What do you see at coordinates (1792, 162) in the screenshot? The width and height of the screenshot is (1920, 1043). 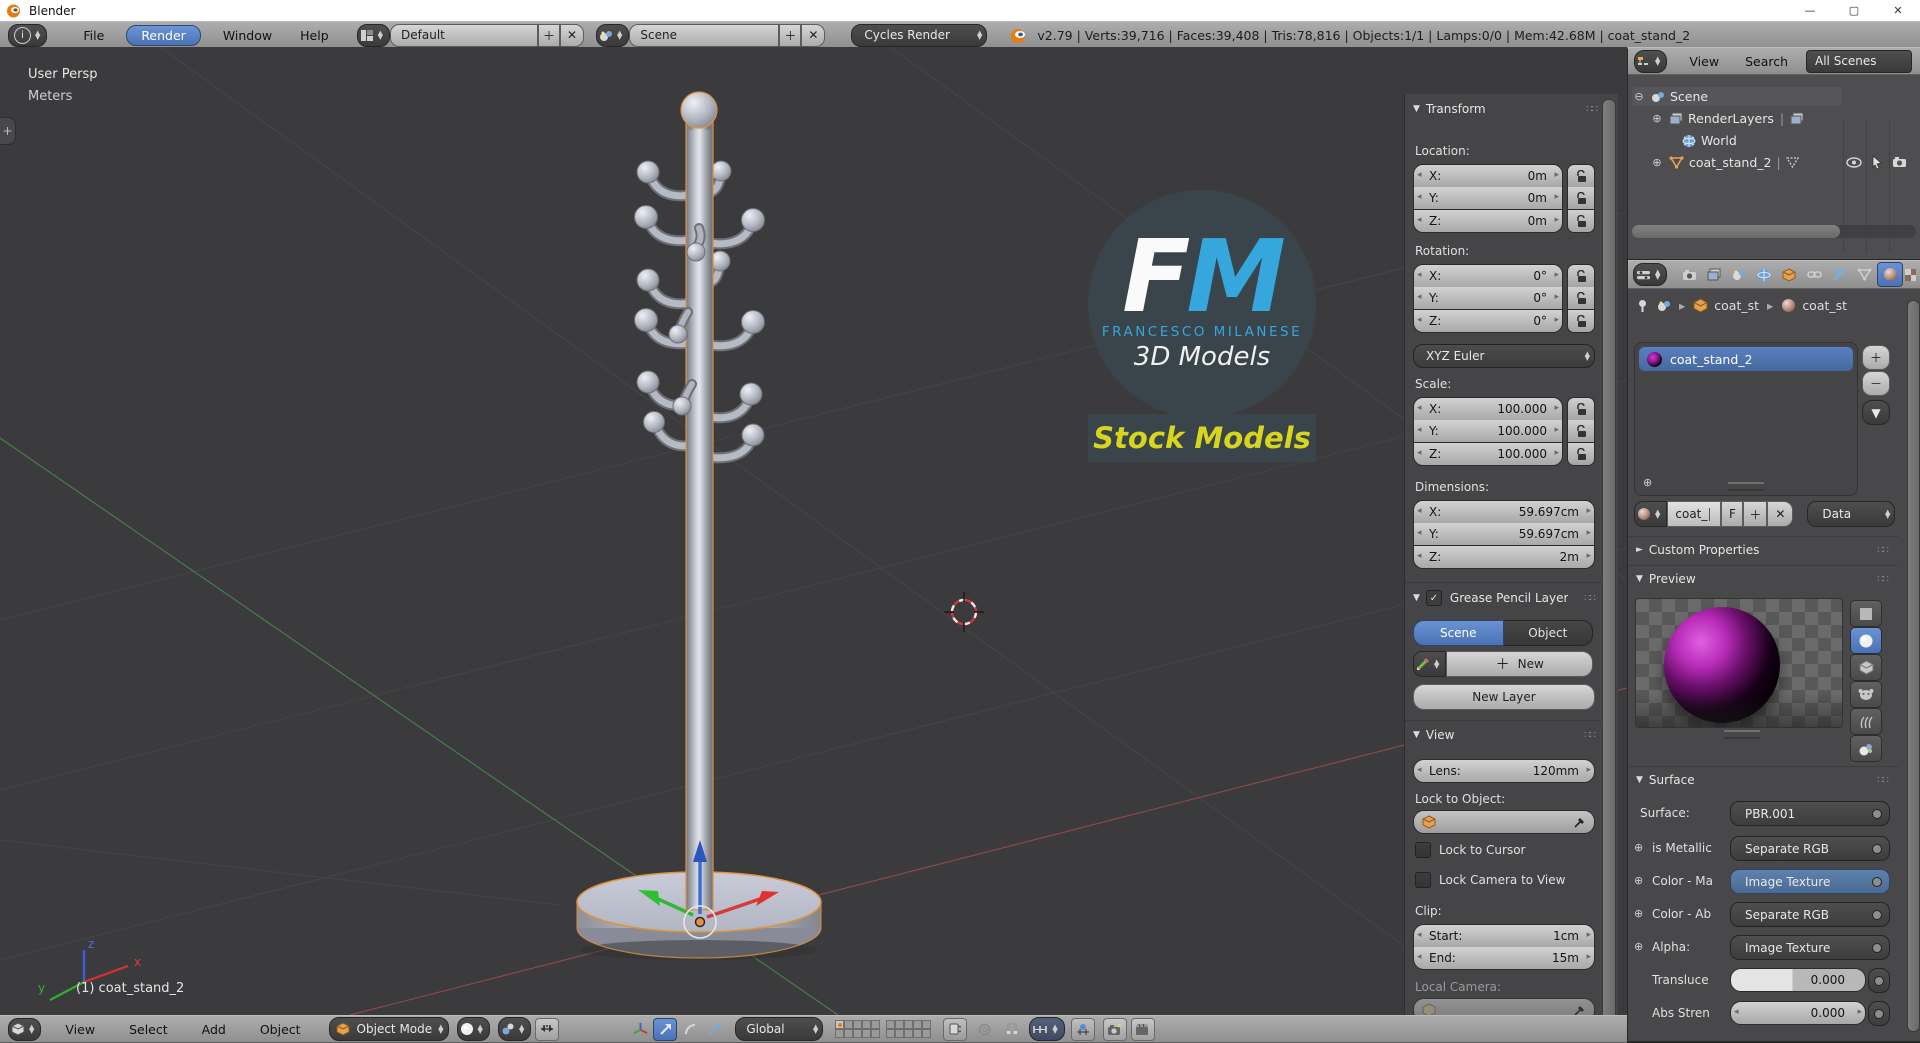 I see `mesh-data-icon` at bounding box center [1792, 162].